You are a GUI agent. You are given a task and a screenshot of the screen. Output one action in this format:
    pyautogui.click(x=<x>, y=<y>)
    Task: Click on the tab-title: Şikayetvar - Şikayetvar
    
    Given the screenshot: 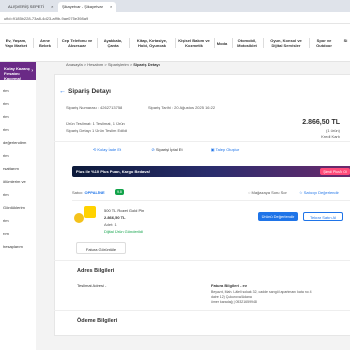 What is the action you would take?
    pyautogui.click(x=82, y=6)
    